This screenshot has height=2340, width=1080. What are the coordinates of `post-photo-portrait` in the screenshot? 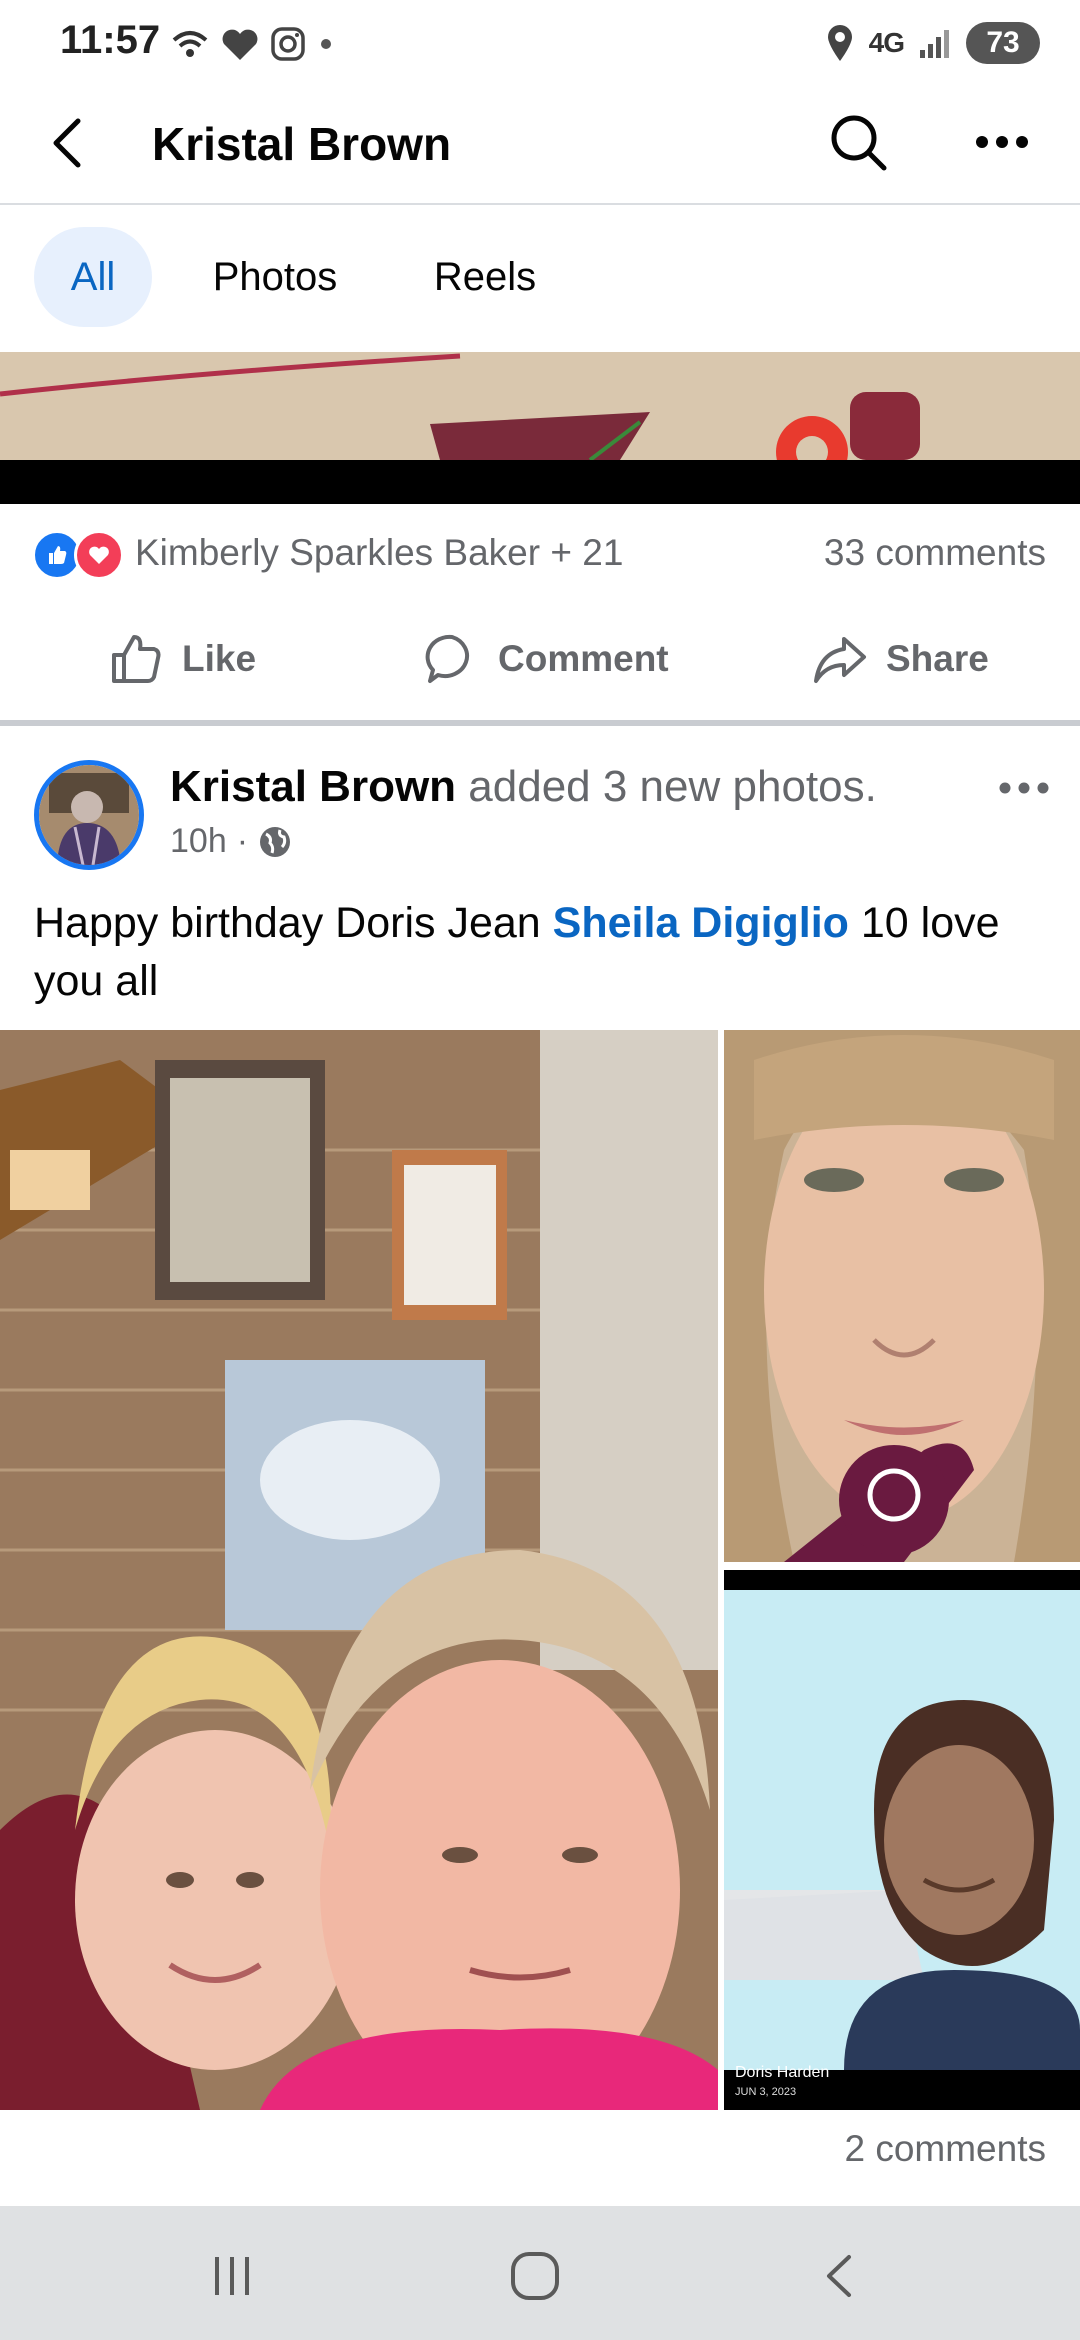 It's located at (902, 1296).